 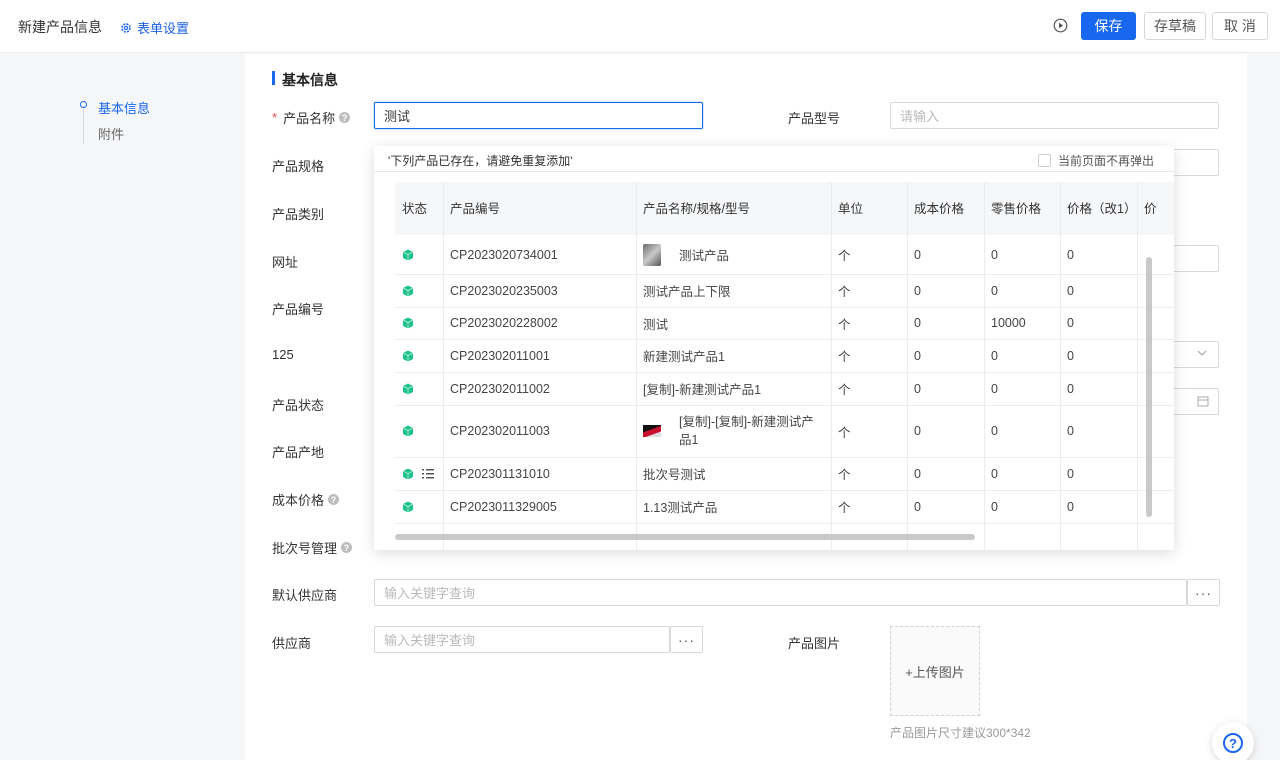 What do you see at coordinates (298, 166) in the screenshot?
I see `product-spec-label: 产品规格` at bounding box center [298, 166].